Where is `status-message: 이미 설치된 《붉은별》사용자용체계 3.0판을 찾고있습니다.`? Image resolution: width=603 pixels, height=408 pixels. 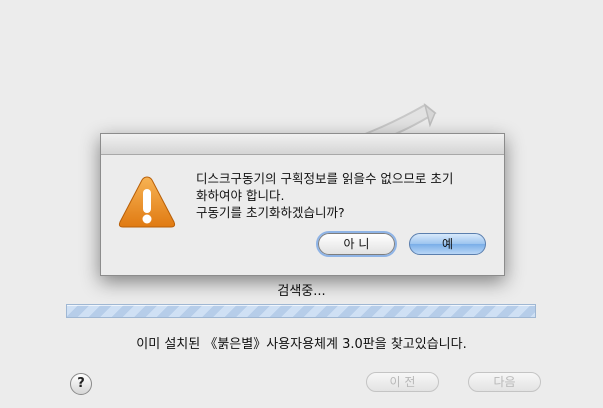
status-message: 이미 설치된 《붉은별》사용자용체계 3.0판을 찾고있습니다. is located at coordinates (301, 344).